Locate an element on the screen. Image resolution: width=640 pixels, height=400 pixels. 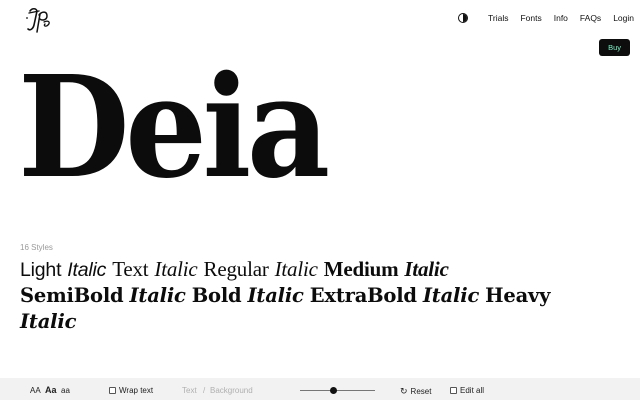
style-text: Text is located at coordinates (130, 269).